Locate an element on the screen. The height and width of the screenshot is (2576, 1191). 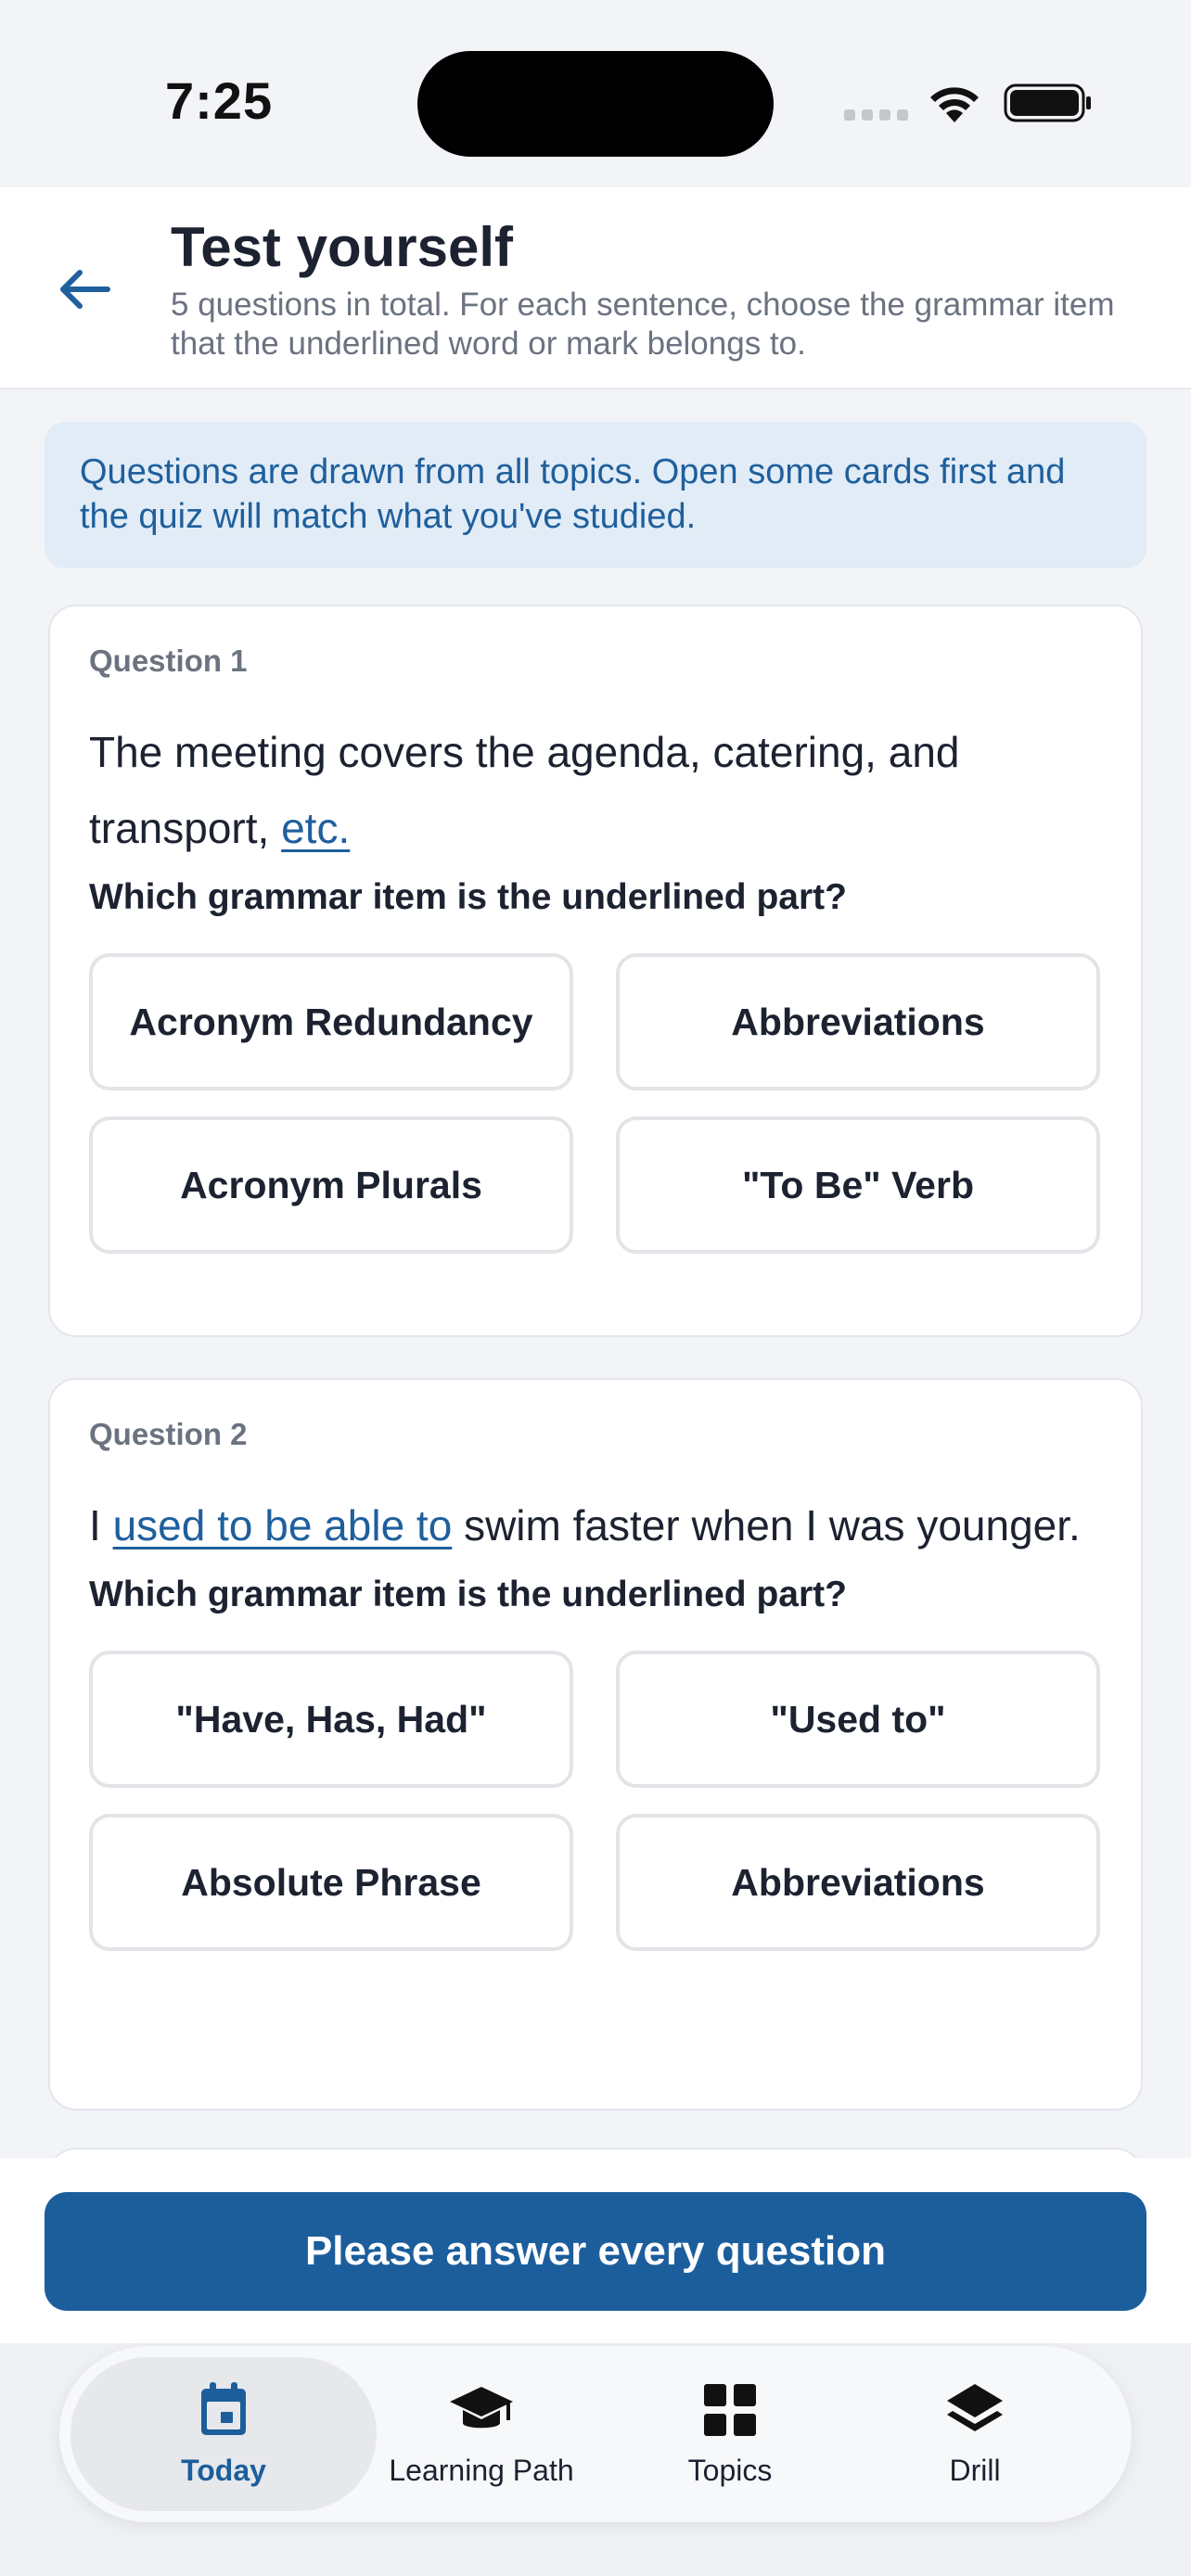
answer-option: "To Be" Verb is located at coordinates (858, 1185).